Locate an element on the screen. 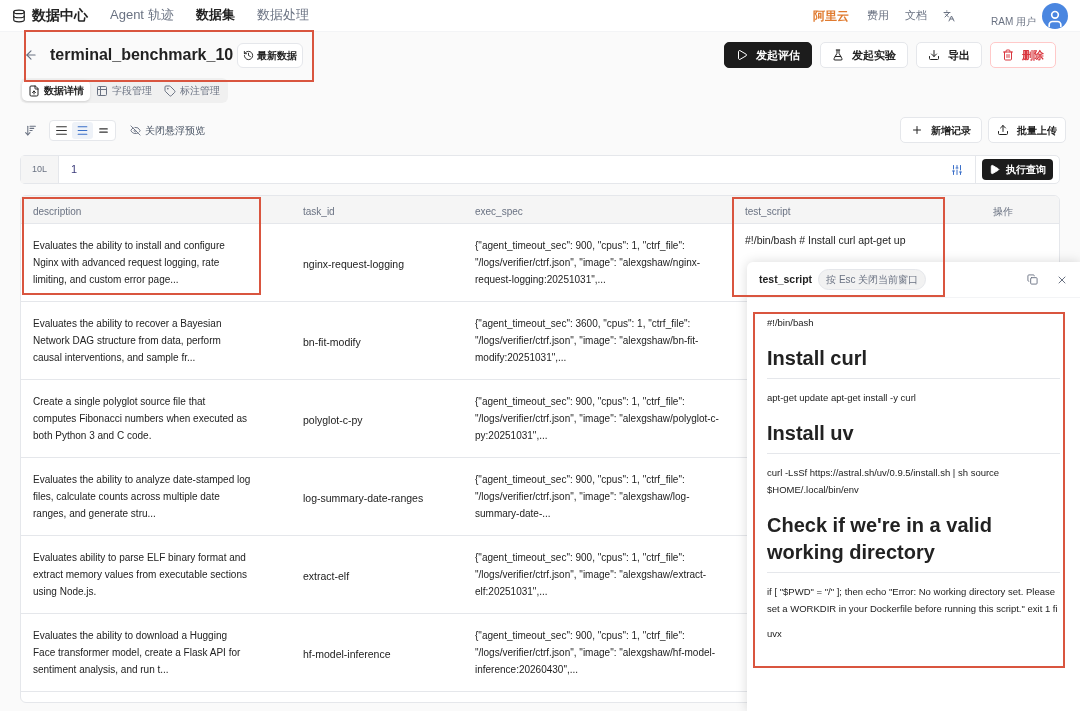 The height and width of the screenshot is (711, 1080). column-header: 操作 is located at coordinates (1002, 211).